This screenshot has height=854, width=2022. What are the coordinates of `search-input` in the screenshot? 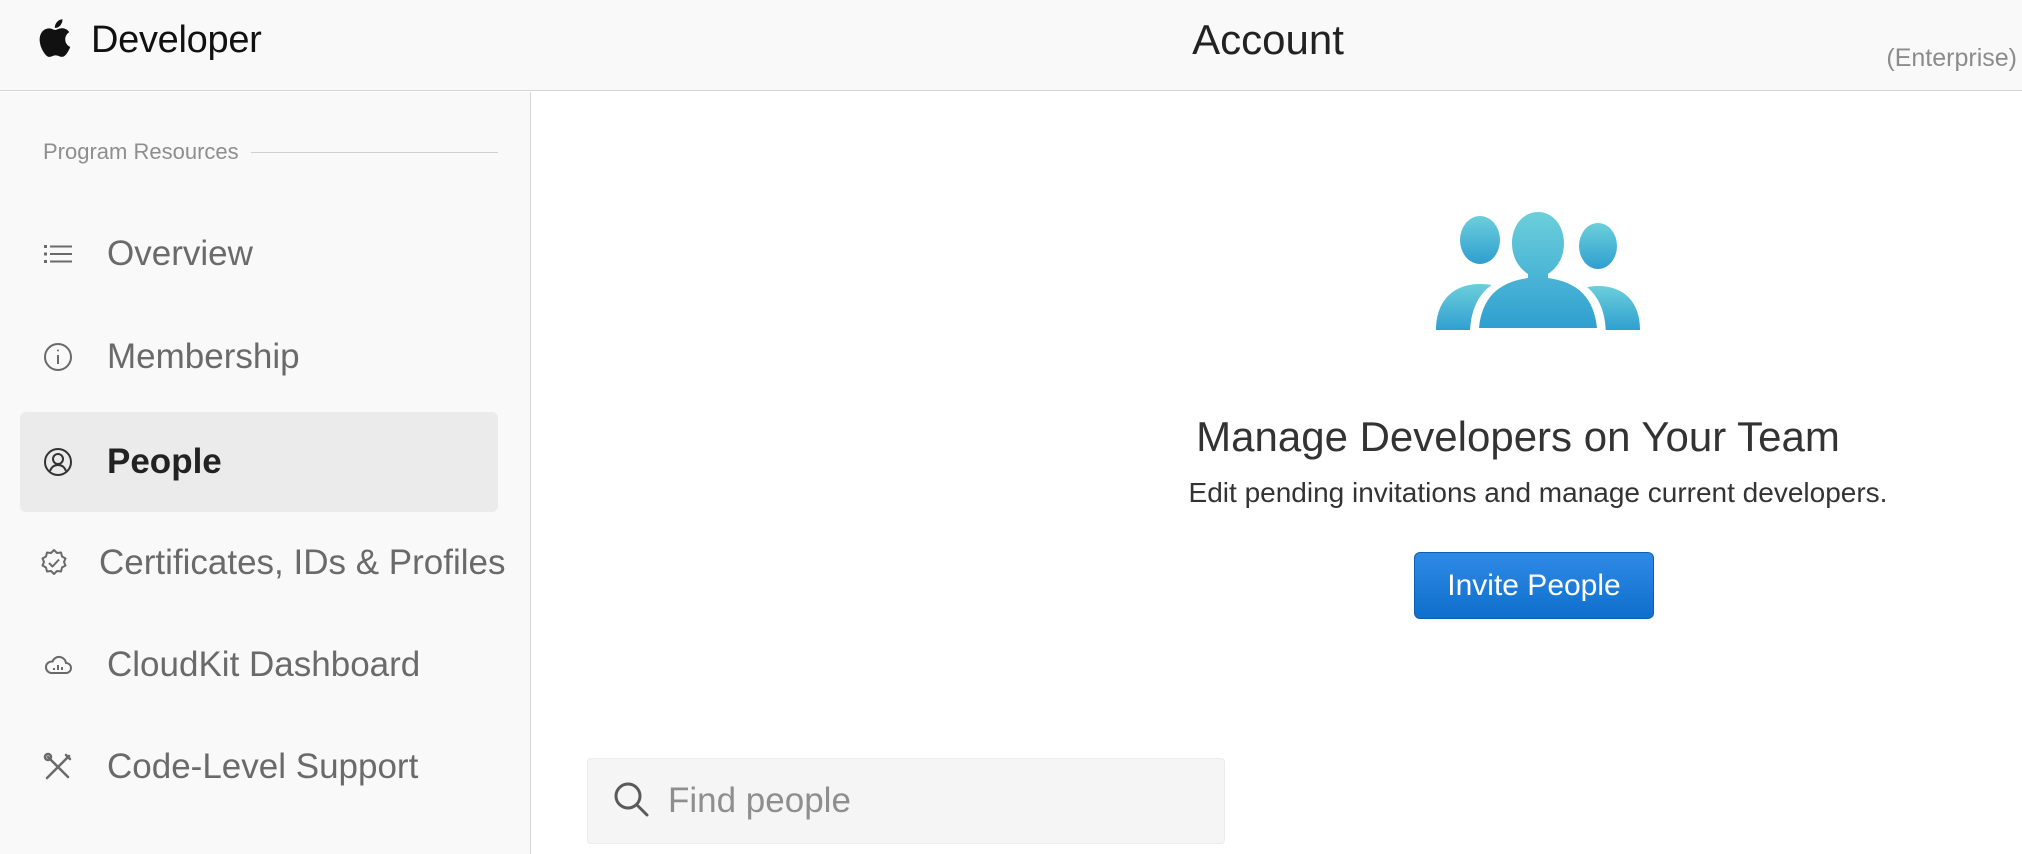 It's located at (928, 801).